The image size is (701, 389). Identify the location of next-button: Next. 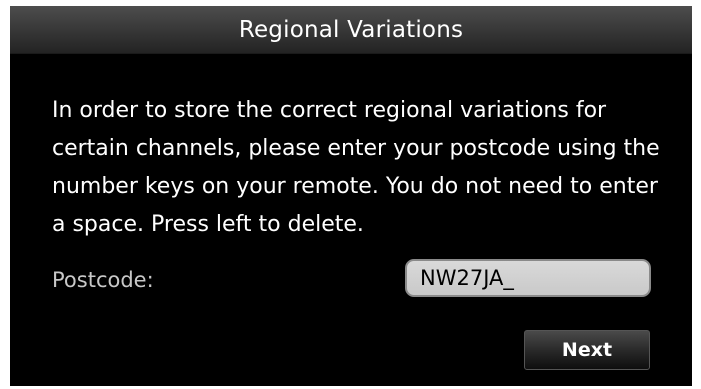
(587, 350).